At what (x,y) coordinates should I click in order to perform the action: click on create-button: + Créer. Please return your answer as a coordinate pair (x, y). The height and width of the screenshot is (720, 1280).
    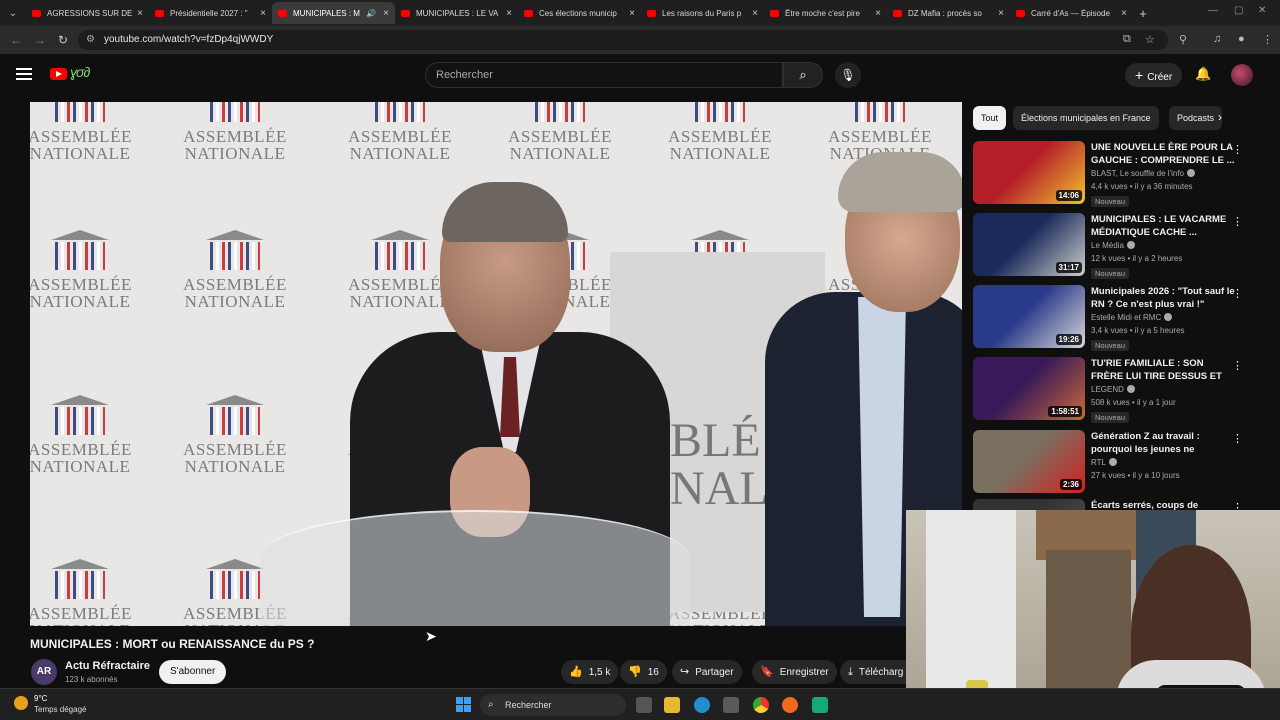
    Looking at the image, I should click on (1154, 75).